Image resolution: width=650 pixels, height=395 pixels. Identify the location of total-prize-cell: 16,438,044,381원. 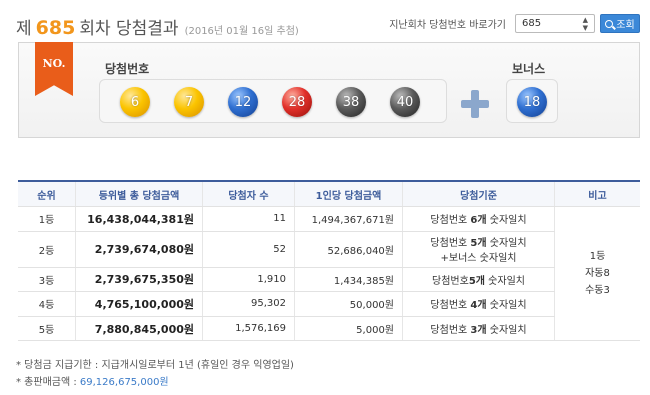
(139, 219).